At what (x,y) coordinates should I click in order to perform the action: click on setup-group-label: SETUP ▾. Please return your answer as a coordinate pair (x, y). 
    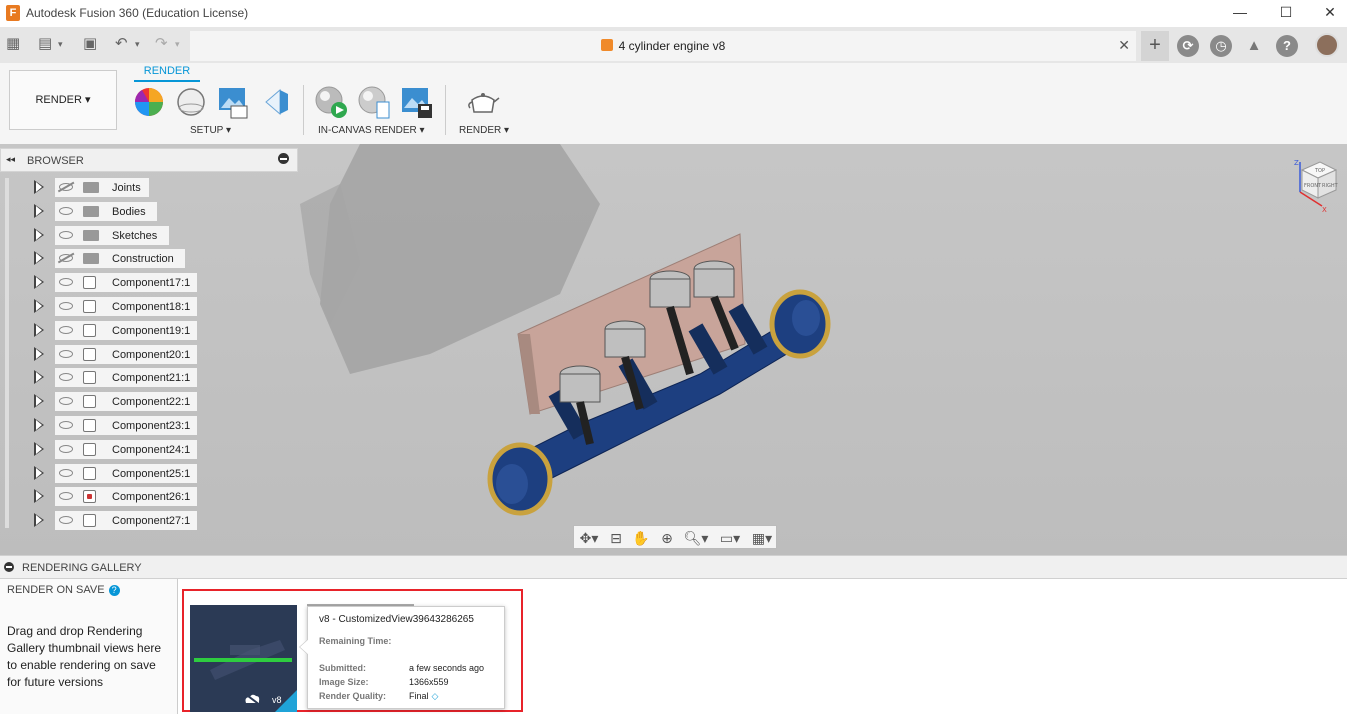
    Looking at the image, I should click on (210, 130).